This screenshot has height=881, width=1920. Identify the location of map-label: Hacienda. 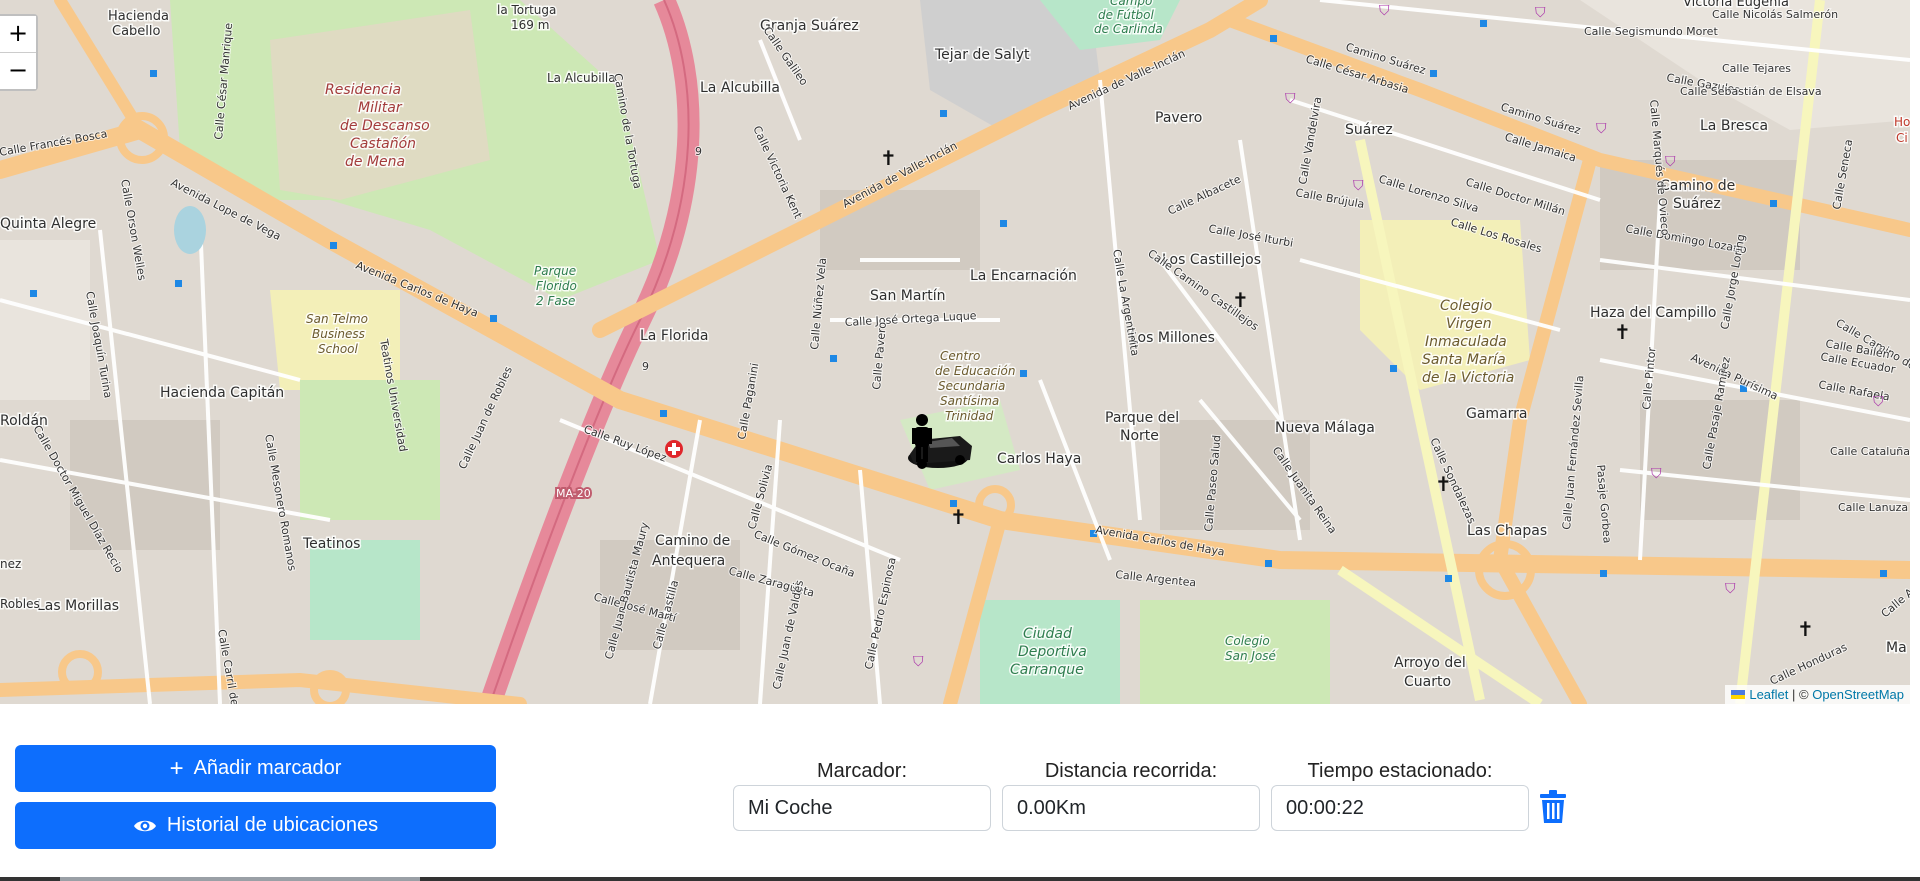
(138, 16).